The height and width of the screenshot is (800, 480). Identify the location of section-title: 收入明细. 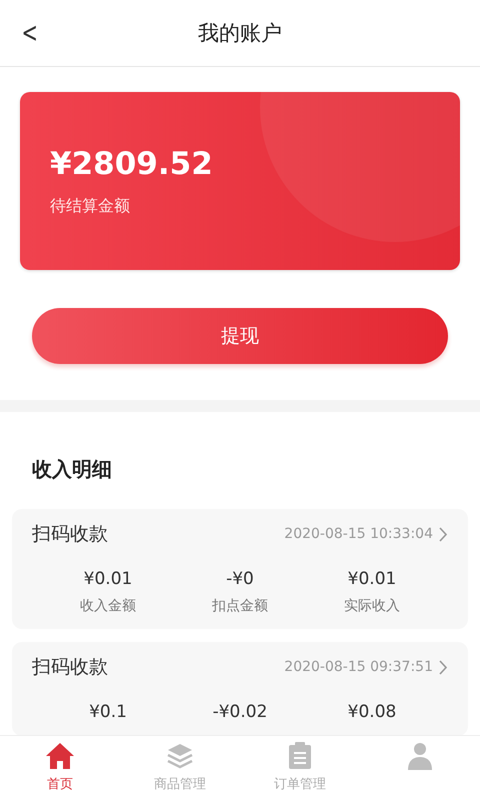
(72, 469).